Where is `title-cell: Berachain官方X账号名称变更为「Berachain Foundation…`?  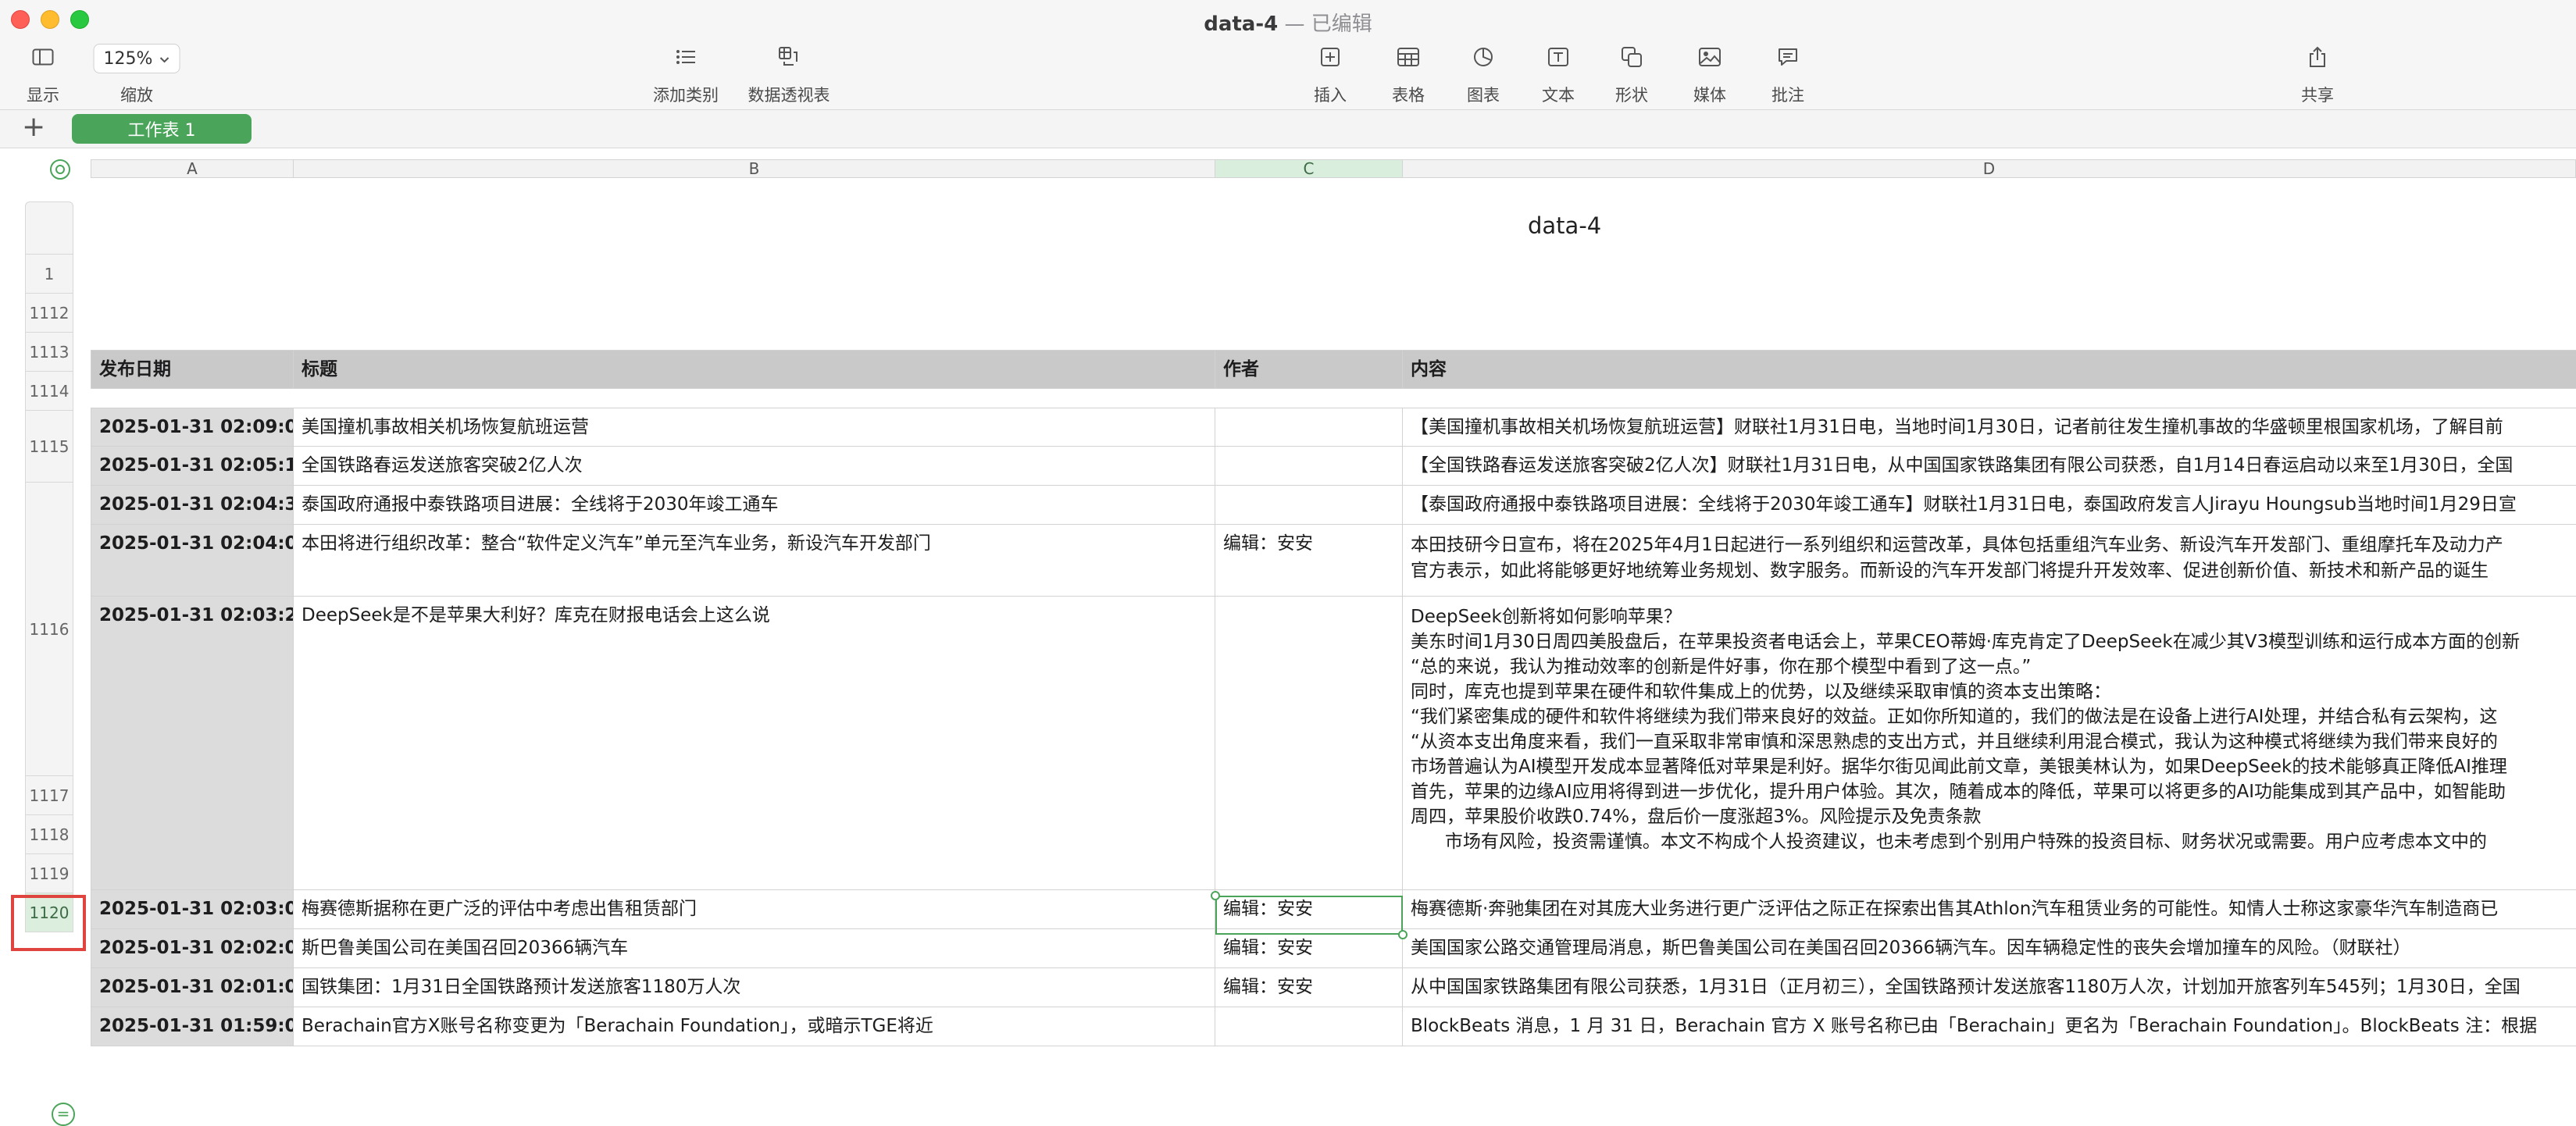
title-cell: Berachain官方X账号名称变更为「Berachain Foundation… is located at coordinates (754, 1026).